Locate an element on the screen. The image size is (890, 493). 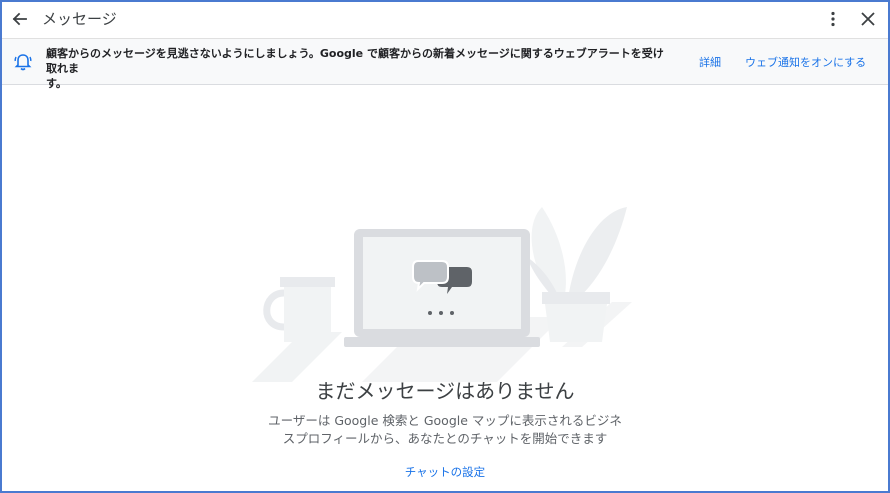
empty-state-title: まだメッセージはありません is located at coordinates (445, 391).